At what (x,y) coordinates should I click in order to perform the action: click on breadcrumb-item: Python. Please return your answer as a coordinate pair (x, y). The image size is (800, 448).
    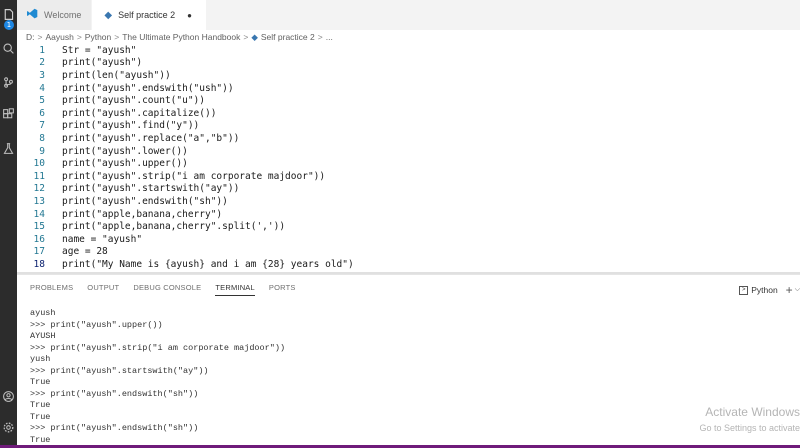
    Looking at the image, I should click on (98, 37).